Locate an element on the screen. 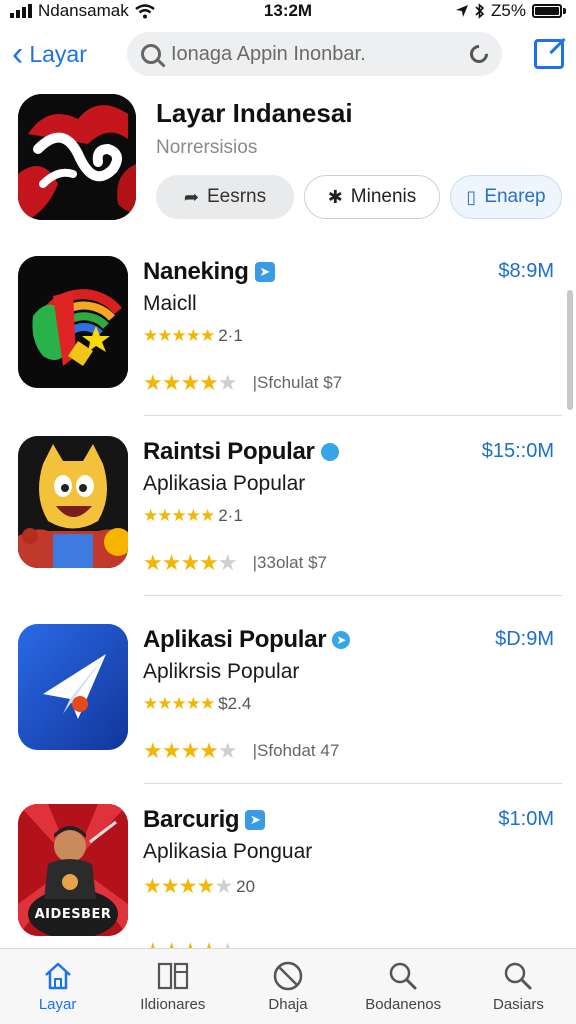 The height and width of the screenshot is (1024, 576). musician-poster-icon: AIDESBER is located at coordinates (73, 870).